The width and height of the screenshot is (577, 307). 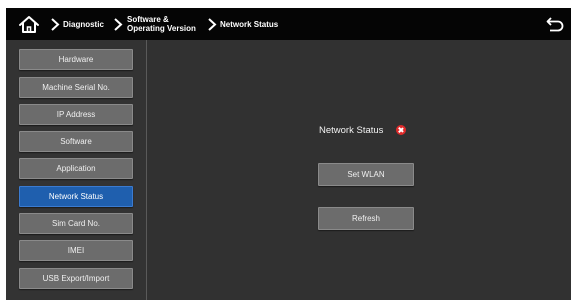 I want to click on home-icon, so click(x=29, y=24).